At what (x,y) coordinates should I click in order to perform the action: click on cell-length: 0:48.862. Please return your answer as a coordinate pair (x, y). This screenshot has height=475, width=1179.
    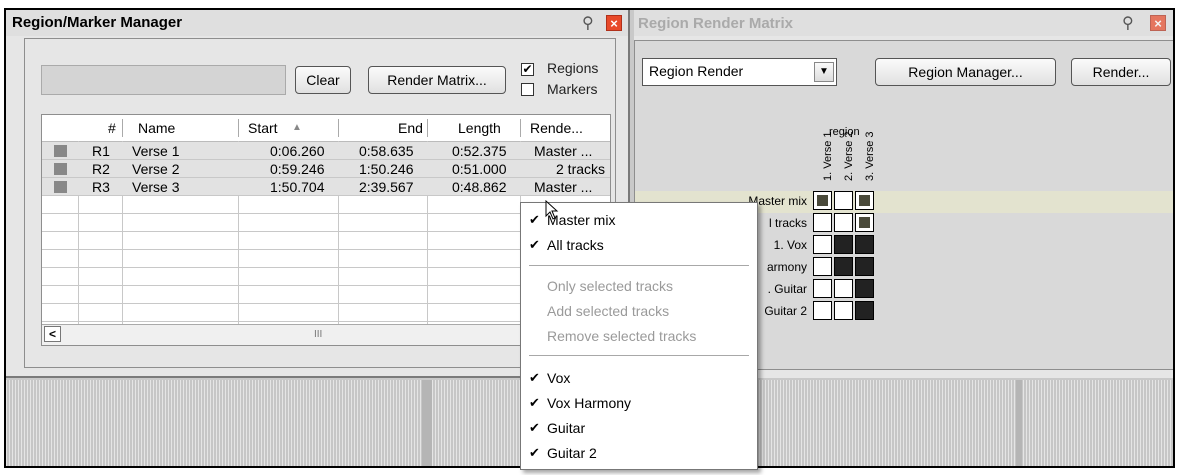
    Looking at the image, I should click on (479, 187).